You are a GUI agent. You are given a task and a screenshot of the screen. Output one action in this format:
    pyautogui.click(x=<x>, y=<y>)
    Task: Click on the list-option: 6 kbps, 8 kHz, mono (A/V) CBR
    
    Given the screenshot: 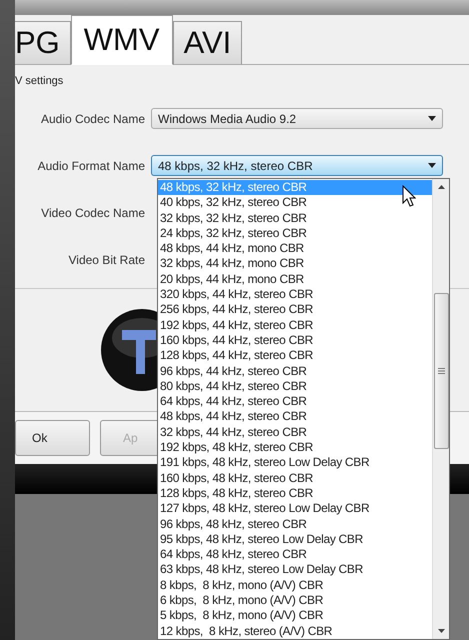 What is the action you would take?
    pyautogui.click(x=295, y=600)
    